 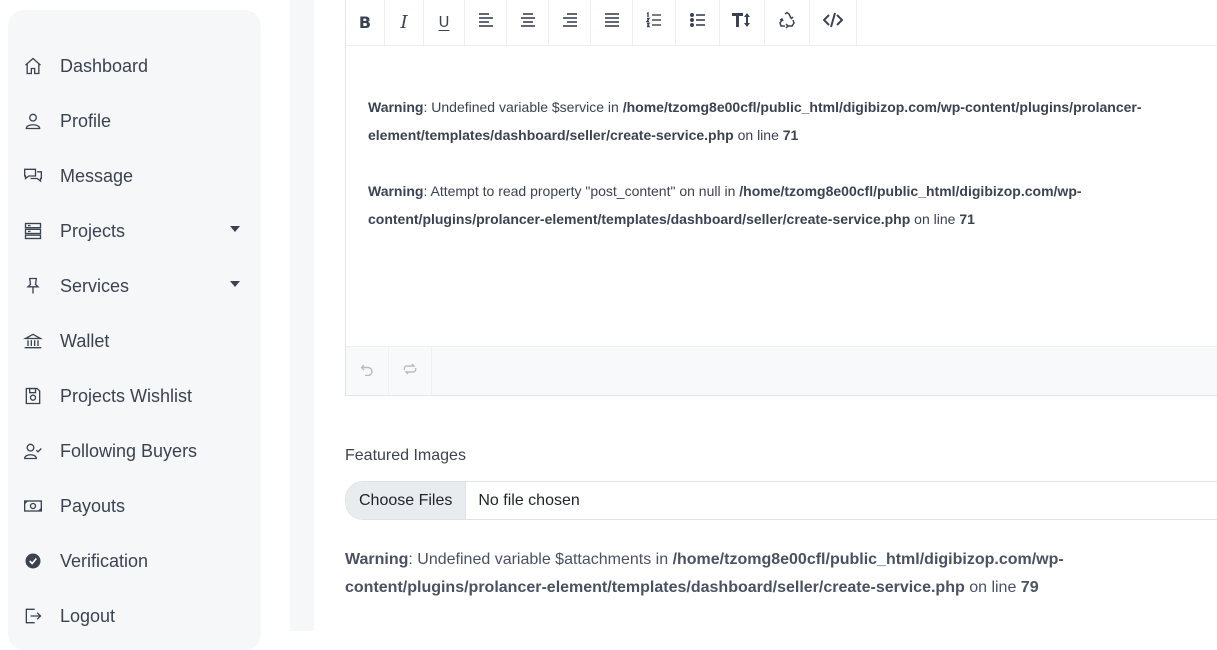 What do you see at coordinates (33, 341) in the screenshot?
I see `bank-icon` at bounding box center [33, 341].